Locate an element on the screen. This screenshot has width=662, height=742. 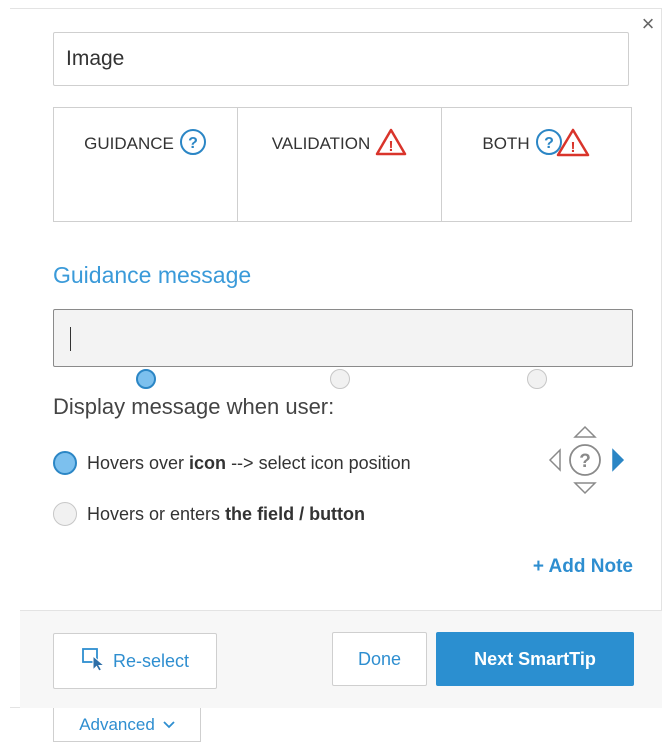
mode-label-guidance: GUIDANCE is located at coordinates (129, 143).